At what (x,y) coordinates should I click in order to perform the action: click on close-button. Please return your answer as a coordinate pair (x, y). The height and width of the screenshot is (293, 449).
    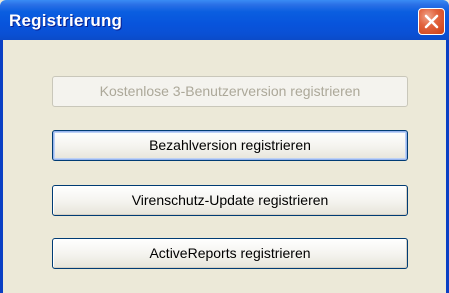
    Looking at the image, I should click on (431, 21).